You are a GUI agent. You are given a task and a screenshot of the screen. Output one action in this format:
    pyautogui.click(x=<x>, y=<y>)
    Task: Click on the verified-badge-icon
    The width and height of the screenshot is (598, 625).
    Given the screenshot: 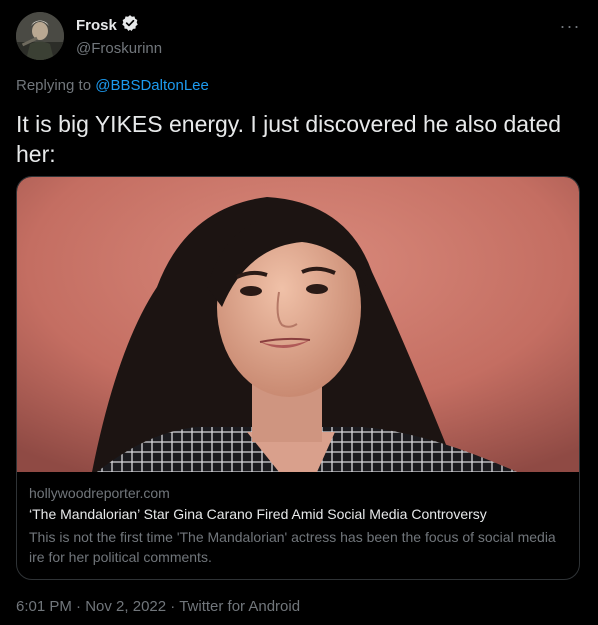 What is the action you would take?
    pyautogui.click(x=130, y=25)
    